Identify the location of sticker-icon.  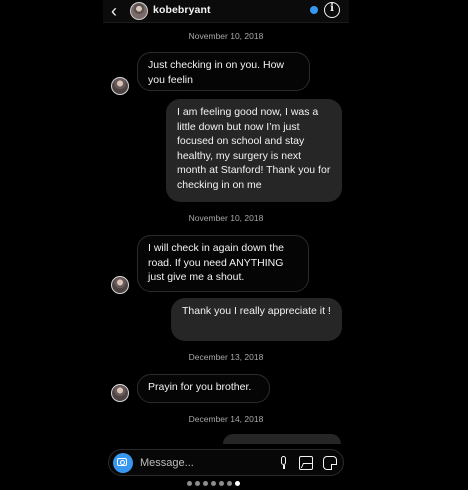
(330, 463).